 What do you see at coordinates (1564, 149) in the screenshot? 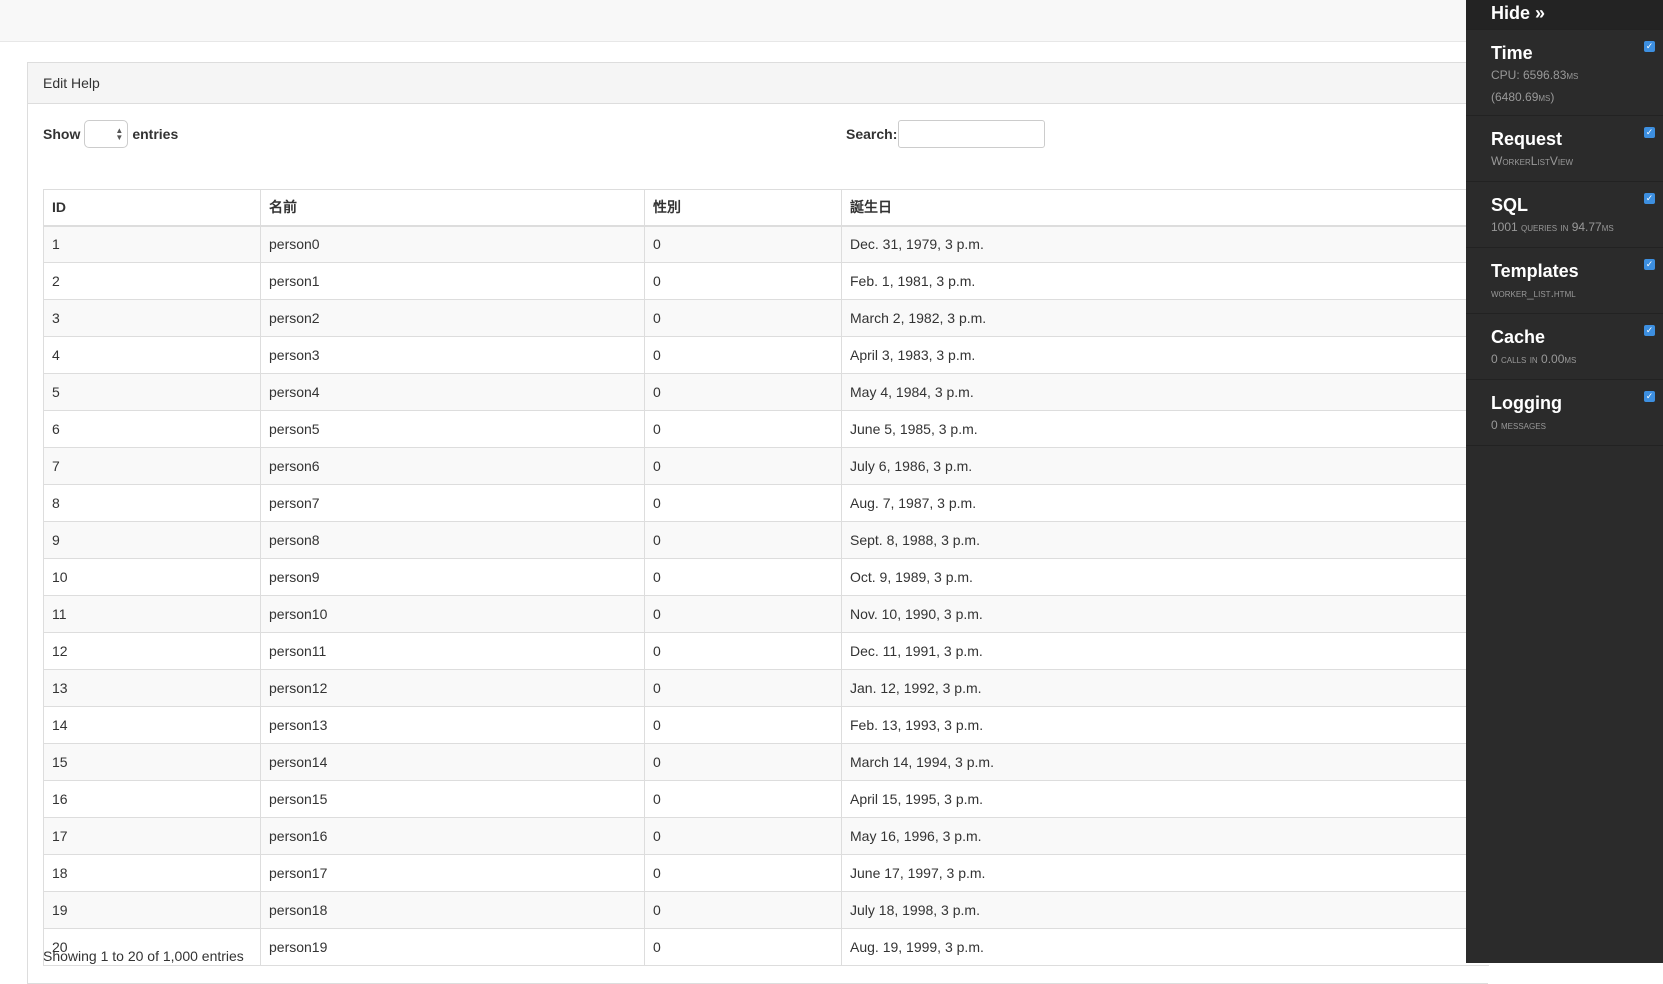
I see `debug-panel-request: Request WorkerListView ✓` at bounding box center [1564, 149].